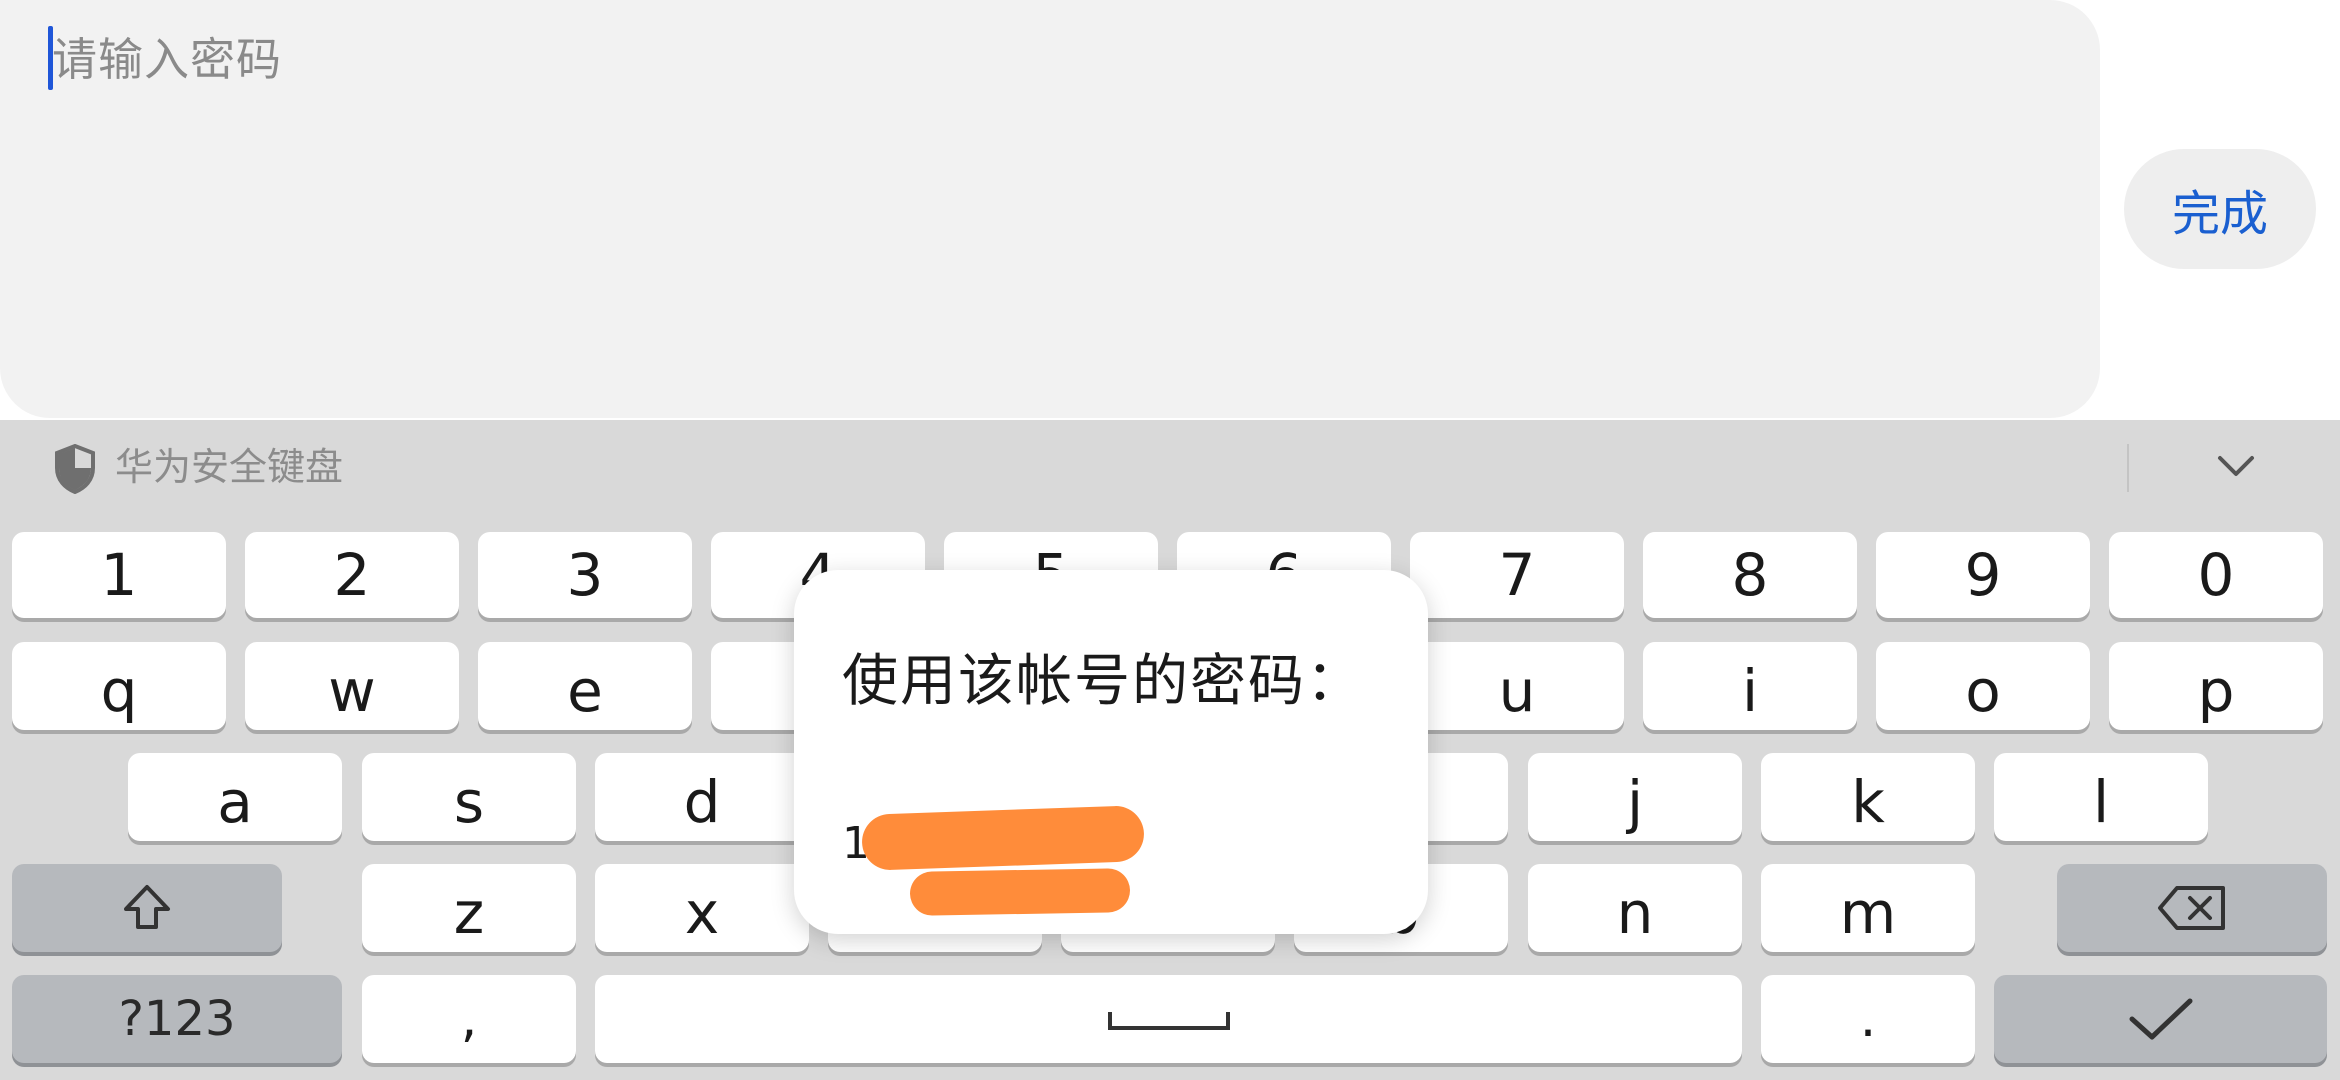 This screenshot has width=2340, height=1080. I want to click on key-u: u, so click(1517, 686).